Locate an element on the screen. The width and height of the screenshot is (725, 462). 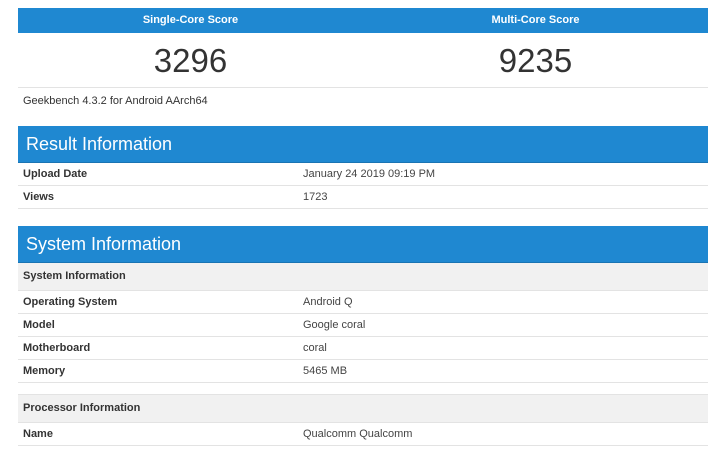
system-information-header: System Information is located at coordinates (363, 244).